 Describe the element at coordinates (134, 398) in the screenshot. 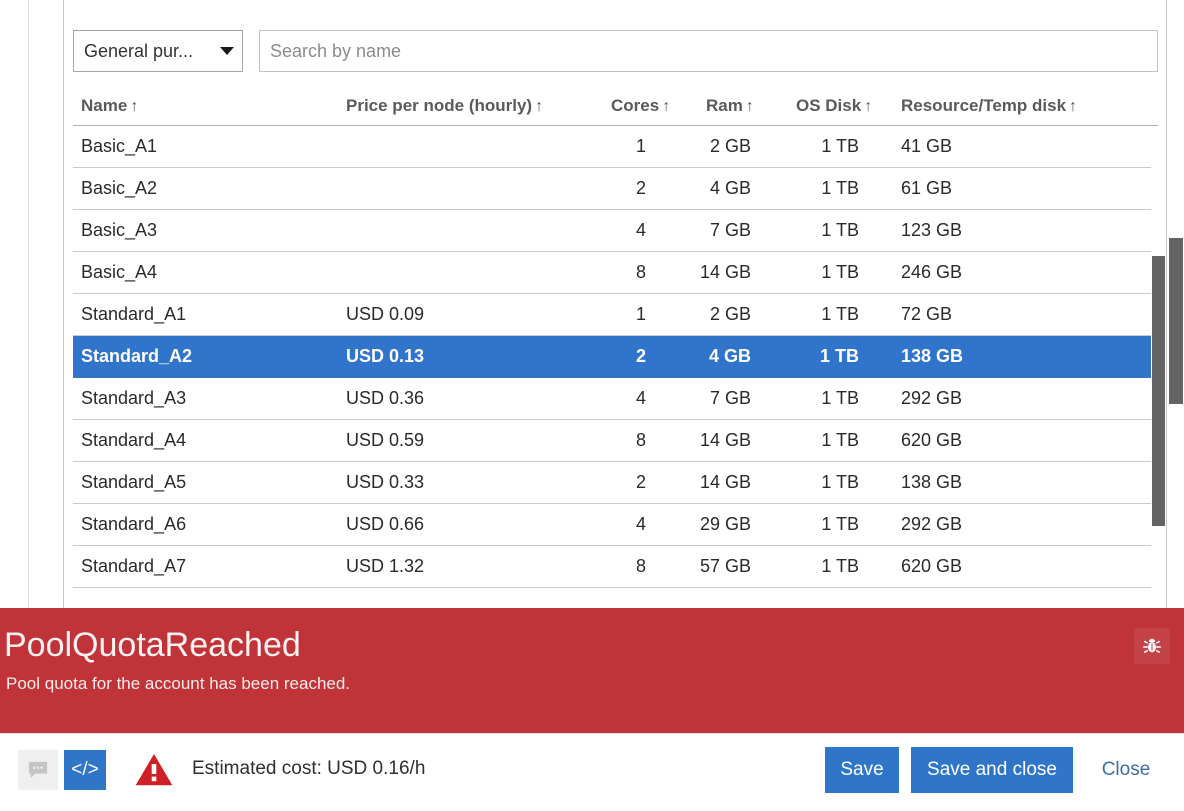

I see `cell-name: Standard_A3` at that location.